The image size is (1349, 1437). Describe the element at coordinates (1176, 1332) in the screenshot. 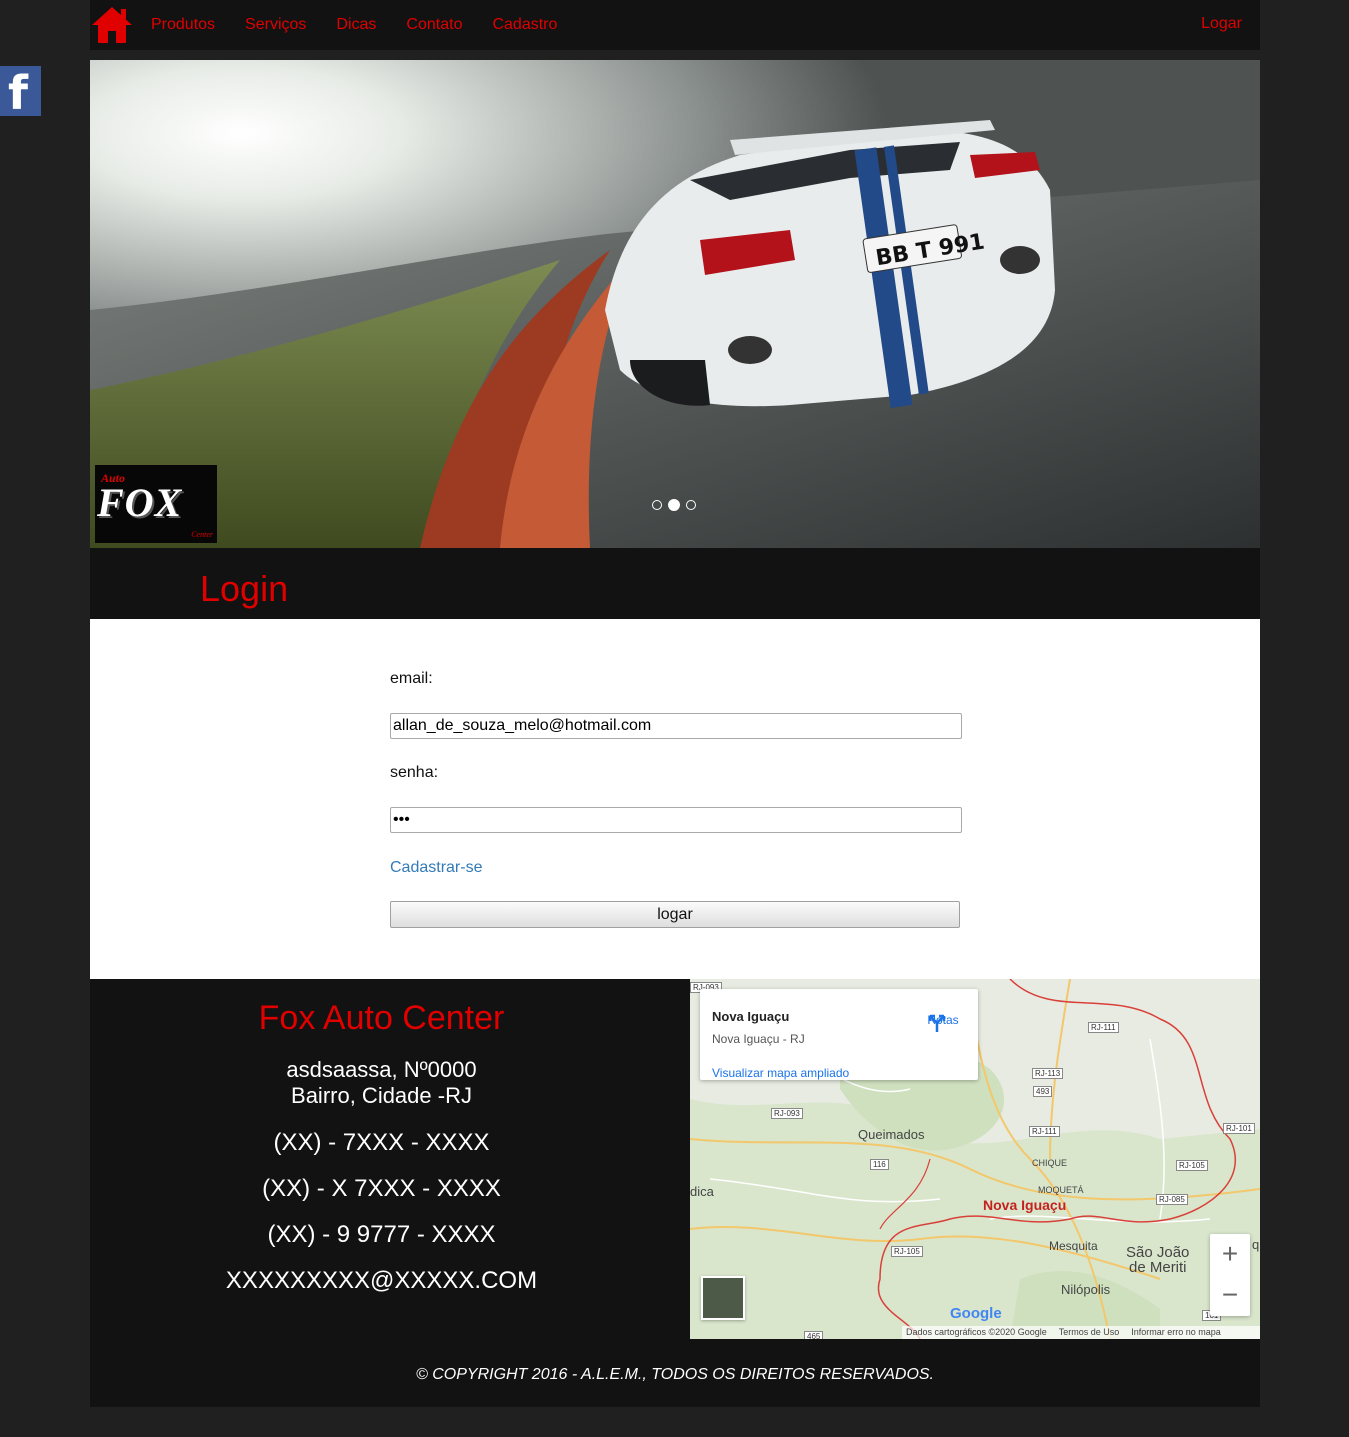

I see `map-report-link: Informar erro no mapa` at that location.